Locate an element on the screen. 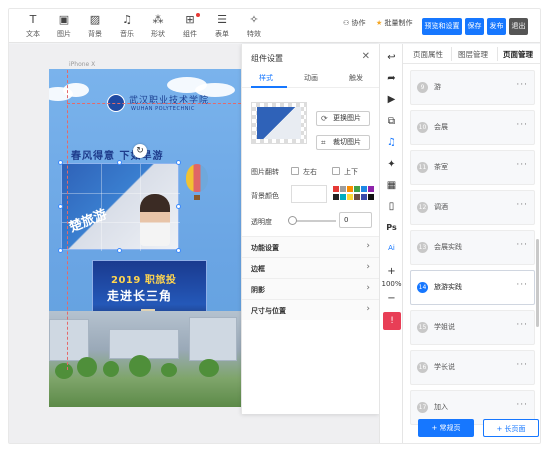 This screenshot has height=452, width=549. section-size-position: 尺寸与位置 › is located at coordinates (311, 309).